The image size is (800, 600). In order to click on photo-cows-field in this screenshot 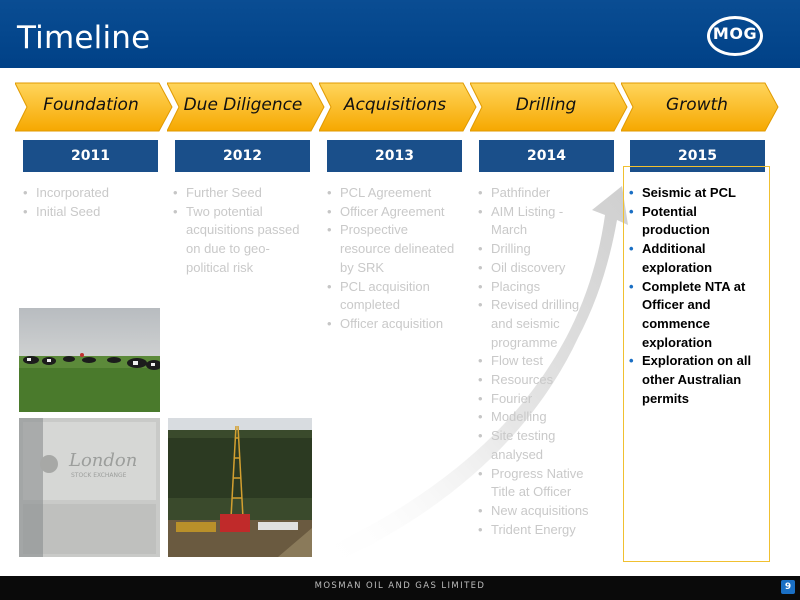, I will do `click(89, 360)`.